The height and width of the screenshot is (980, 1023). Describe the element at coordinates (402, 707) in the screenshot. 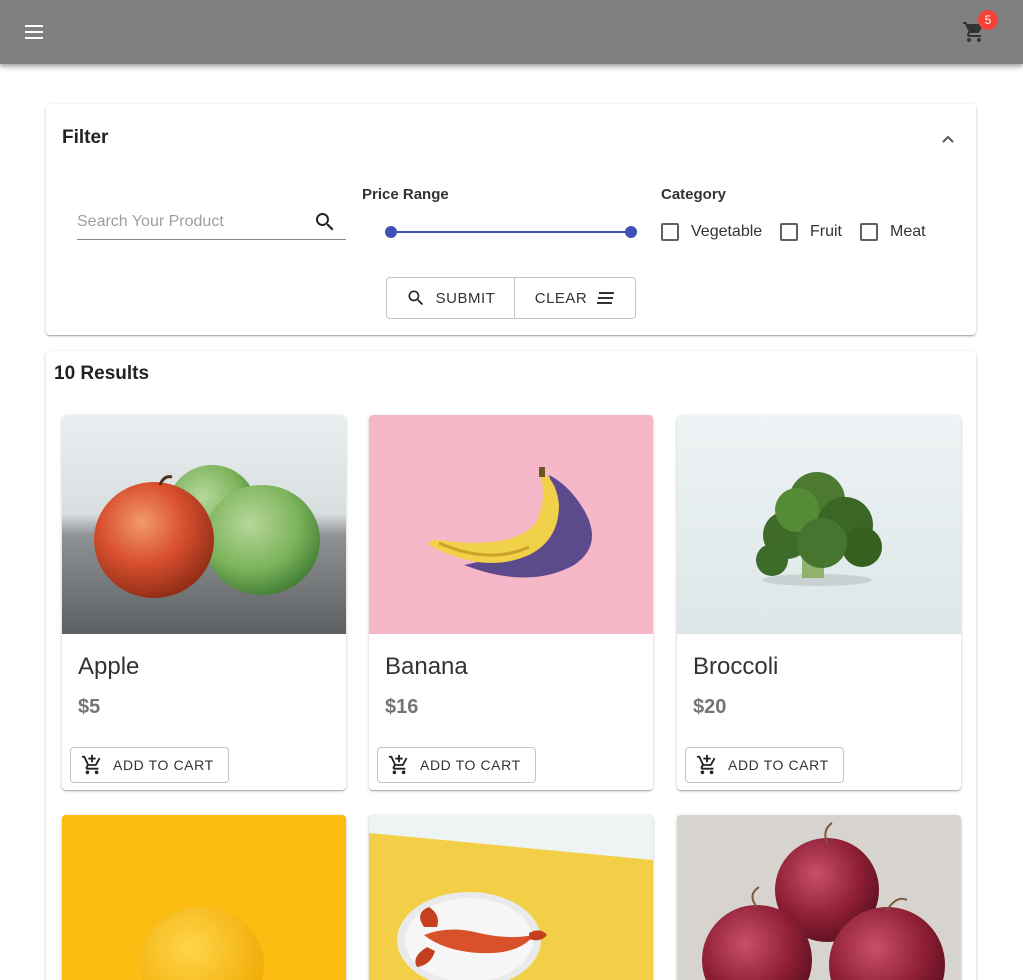

I see `product-price: $16` at that location.